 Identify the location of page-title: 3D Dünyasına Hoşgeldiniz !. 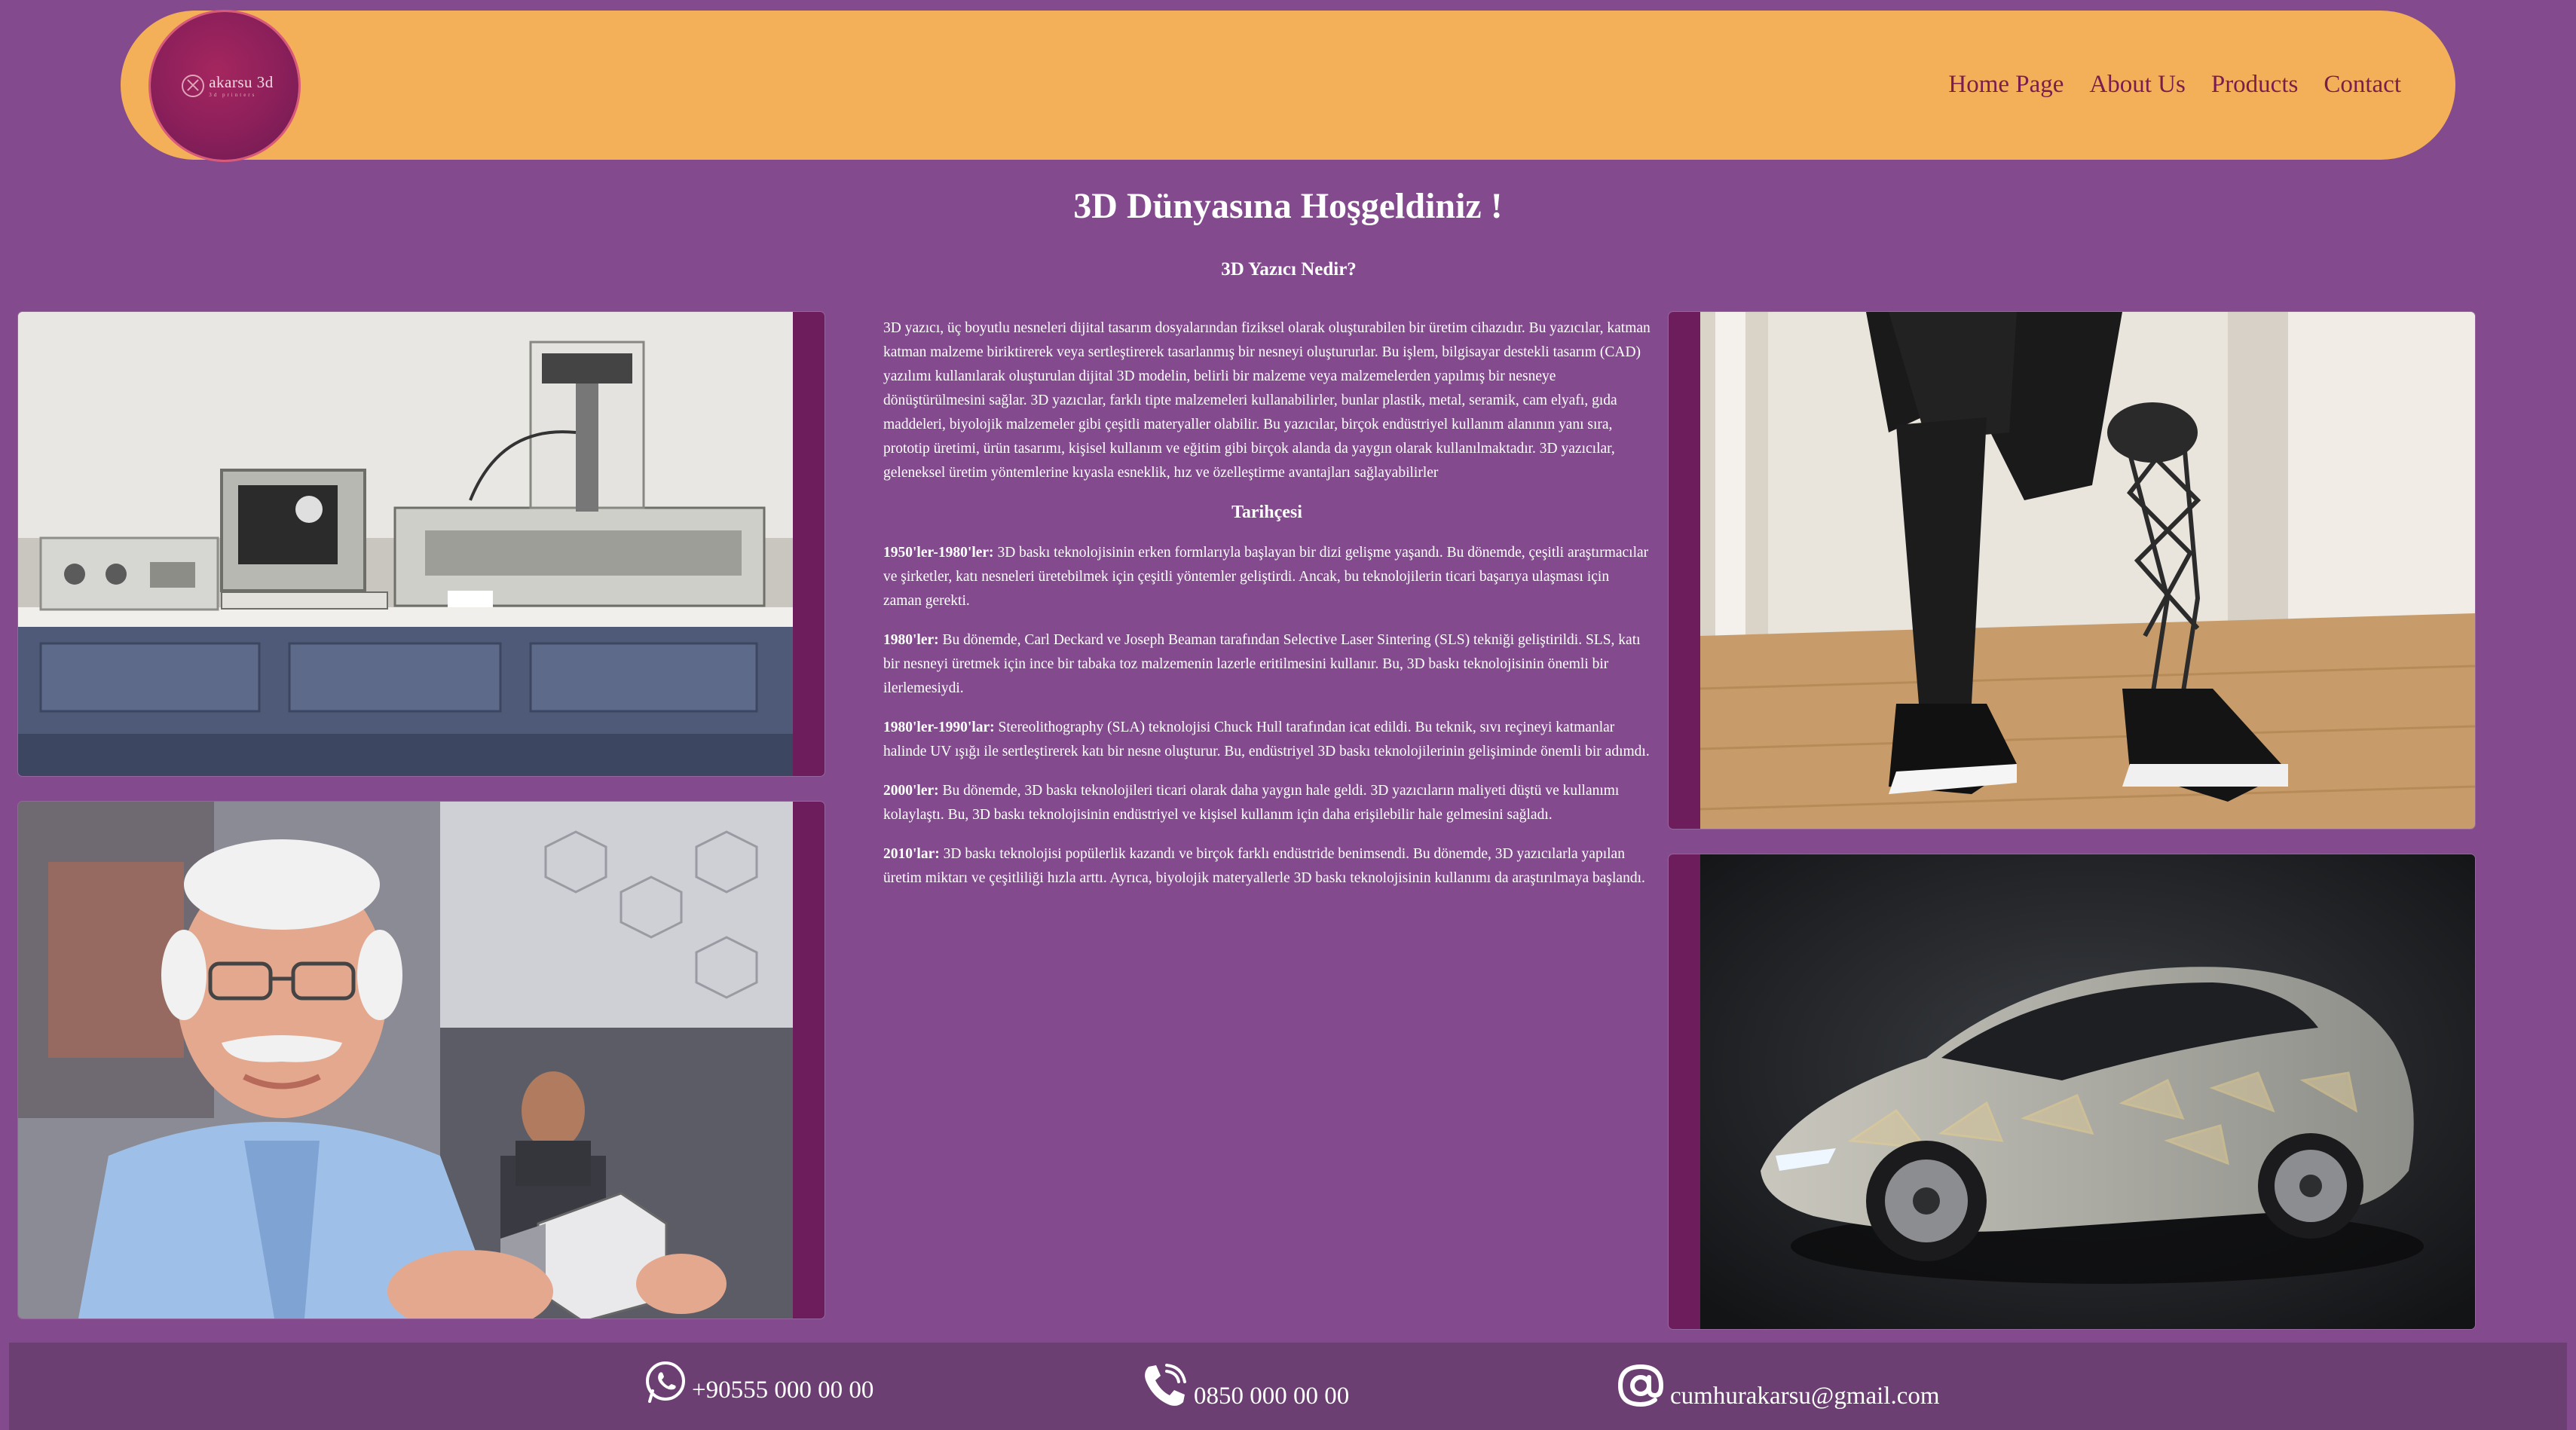
(1288, 206).